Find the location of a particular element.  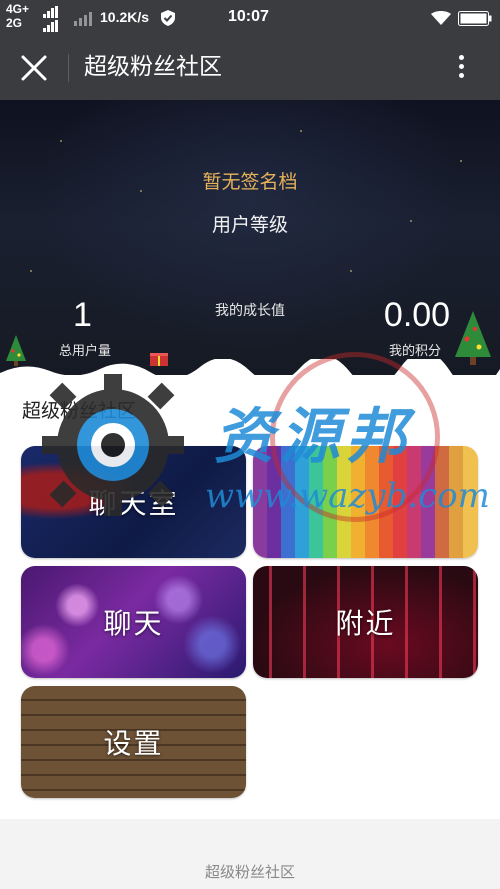

nav-divider is located at coordinates (68, 68).